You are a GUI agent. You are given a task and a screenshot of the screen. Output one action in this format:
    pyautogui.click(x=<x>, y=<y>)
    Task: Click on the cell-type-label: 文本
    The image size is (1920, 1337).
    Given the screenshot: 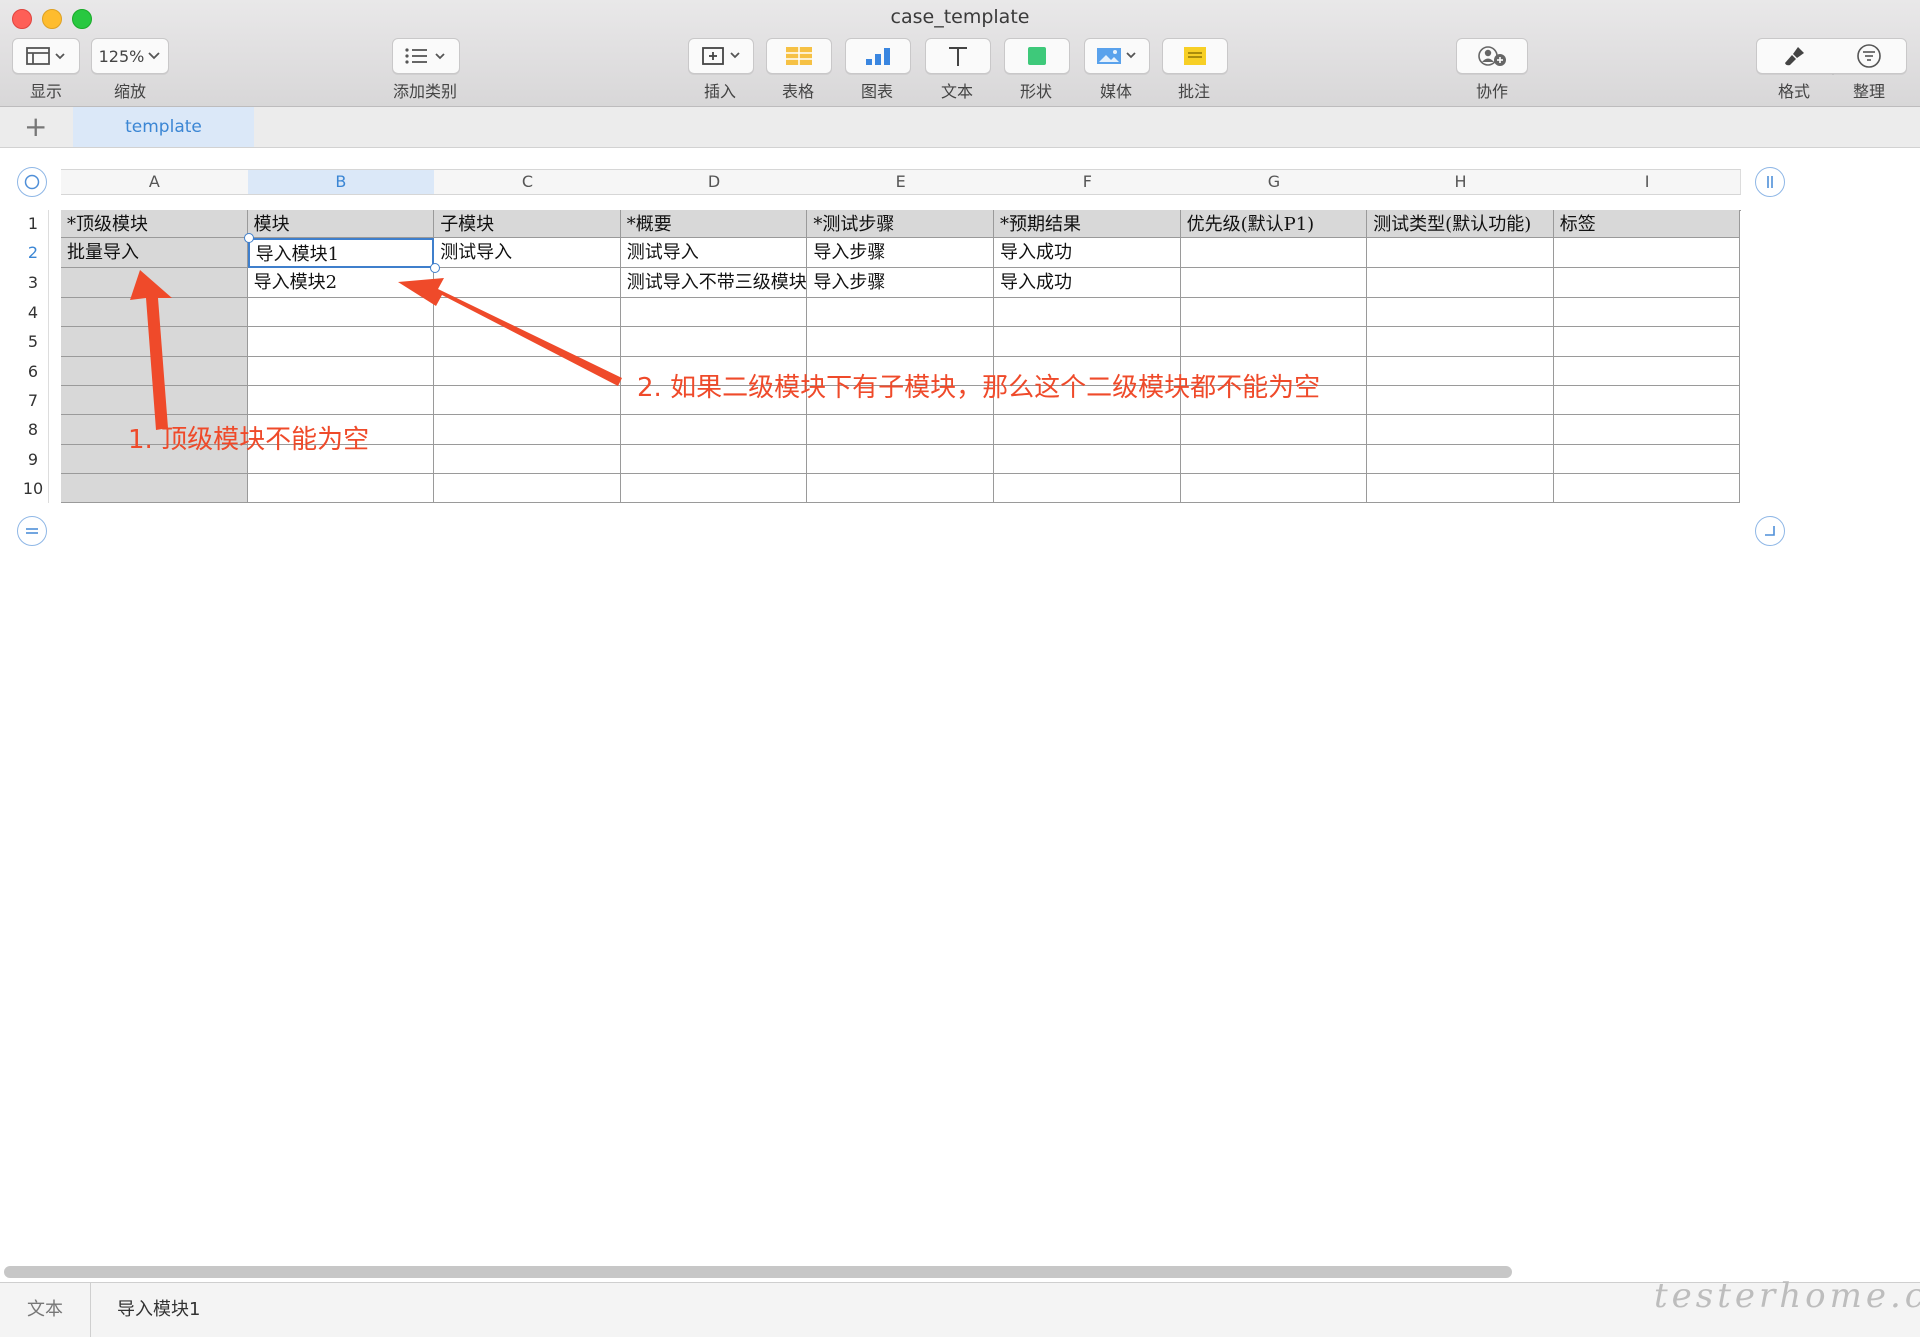 What is the action you would take?
    pyautogui.click(x=45, y=1310)
    